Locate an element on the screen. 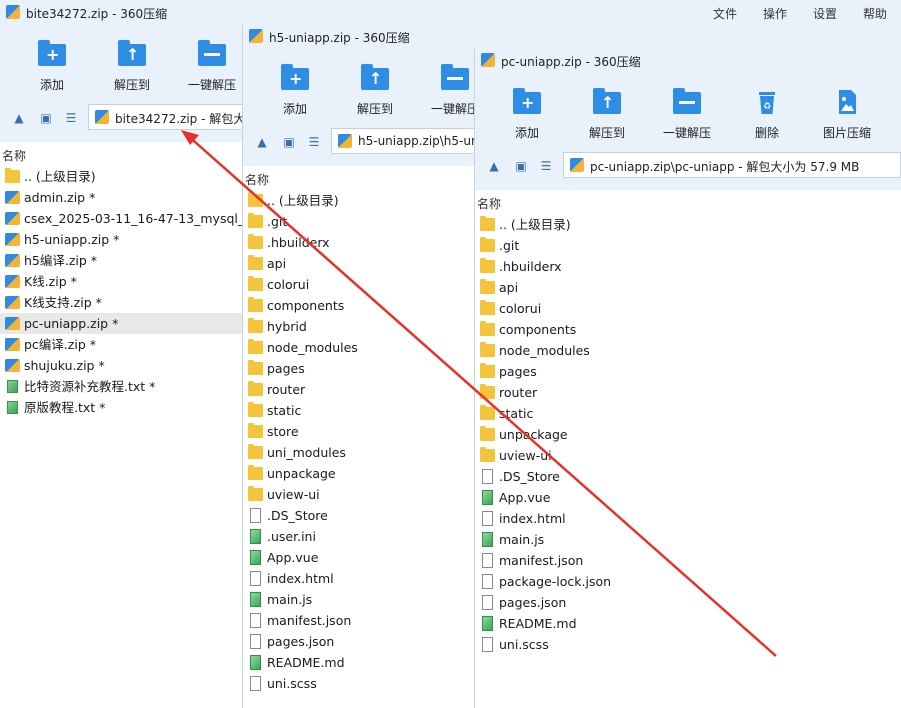 This screenshot has width=901, height=708. file-name: uview-ui is located at coordinates (525, 455).